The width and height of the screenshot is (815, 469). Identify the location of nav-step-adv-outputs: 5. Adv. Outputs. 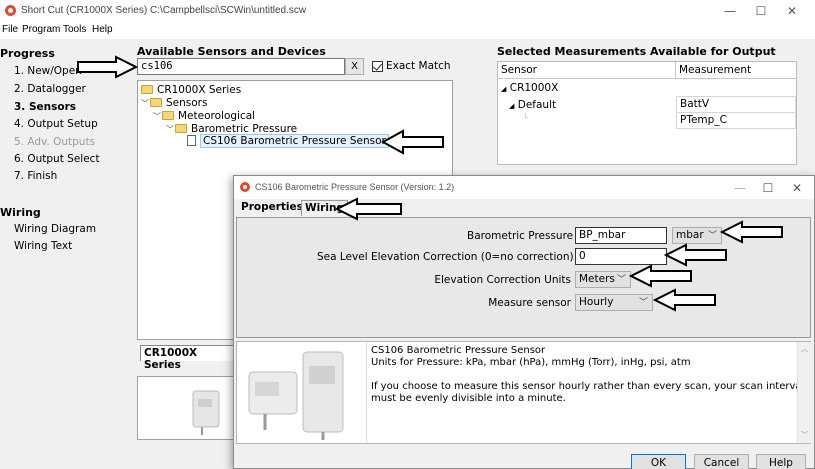
(54, 142).